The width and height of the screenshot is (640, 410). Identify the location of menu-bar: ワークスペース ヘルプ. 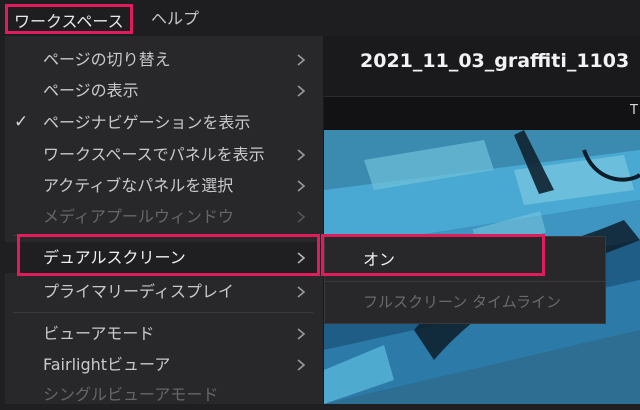
(320, 18).